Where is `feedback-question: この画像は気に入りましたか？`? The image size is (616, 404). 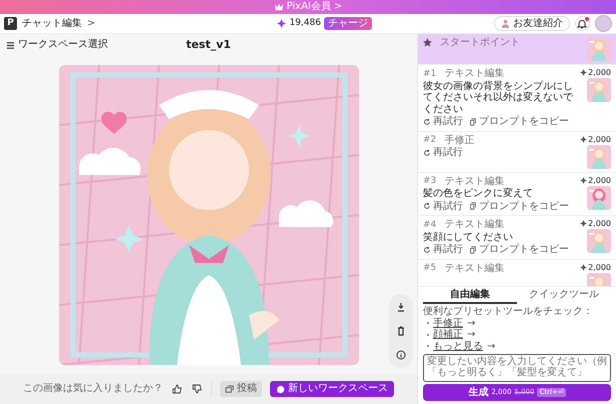
feedback-question: この画像は気に入りましたか？ is located at coordinates (93, 389).